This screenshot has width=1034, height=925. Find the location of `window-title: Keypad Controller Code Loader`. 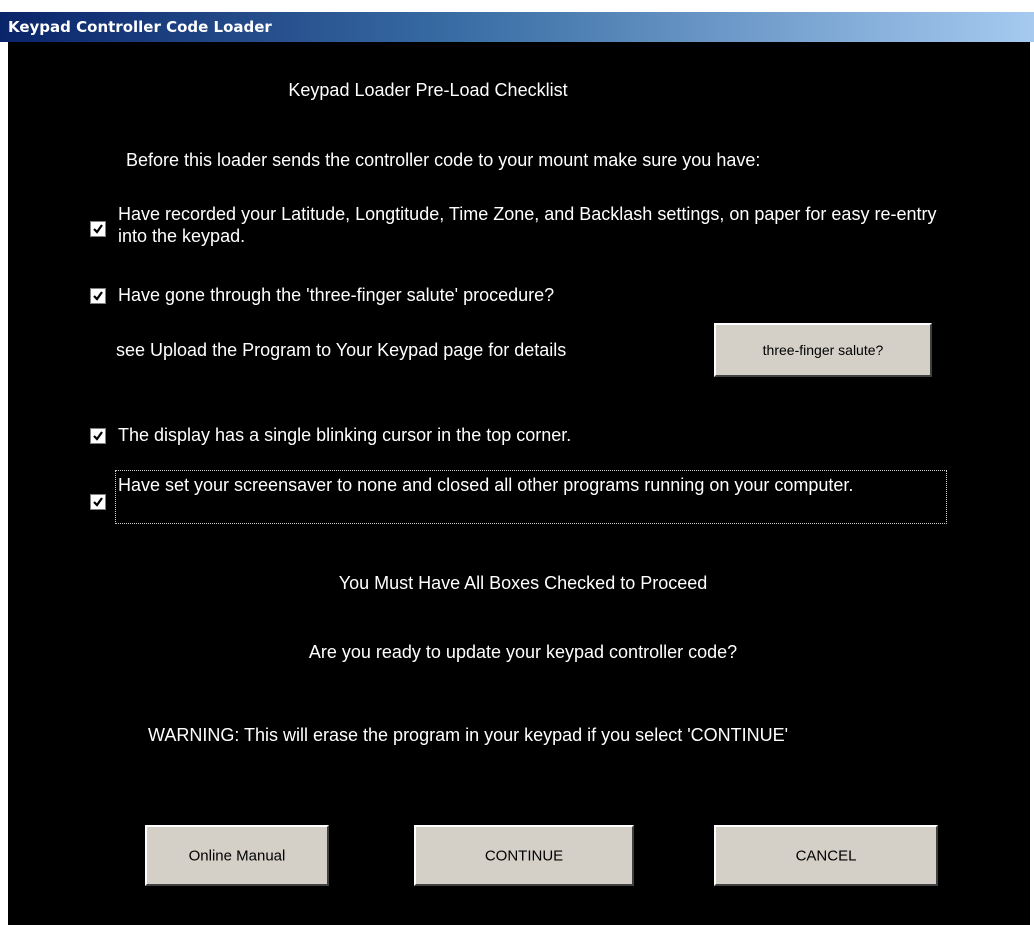

window-title: Keypad Controller Code Loader is located at coordinates (140, 27).